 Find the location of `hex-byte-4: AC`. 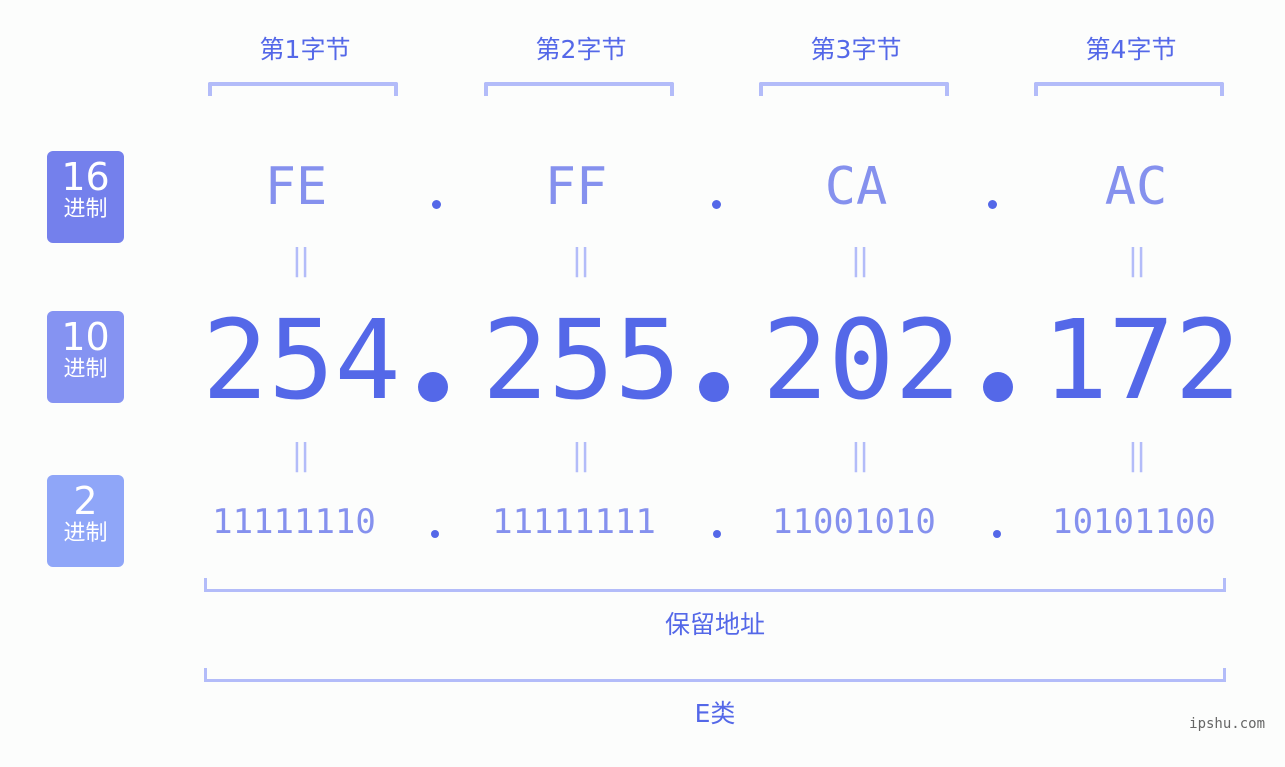

hex-byte-4: AC is located at coordinates (1136, 187).